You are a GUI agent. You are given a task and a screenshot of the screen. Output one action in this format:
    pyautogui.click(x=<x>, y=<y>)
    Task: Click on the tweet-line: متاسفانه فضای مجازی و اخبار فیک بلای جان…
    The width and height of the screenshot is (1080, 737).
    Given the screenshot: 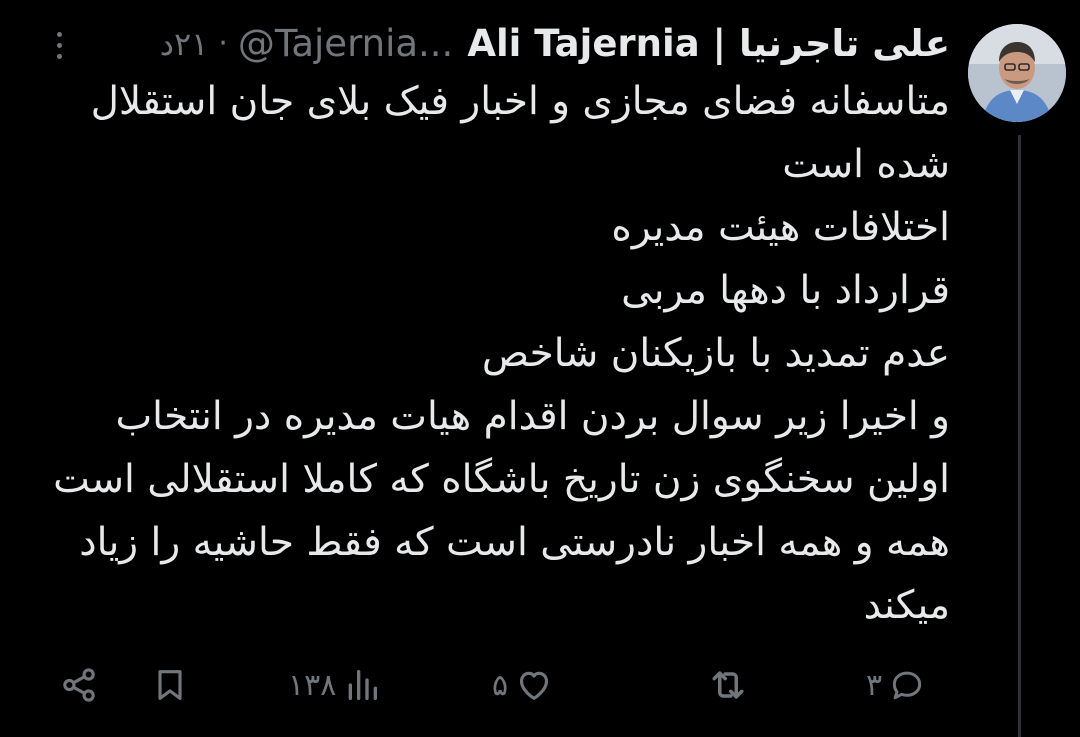 What is the action you would take?
    pyautogui.click(x=520, y=133)
    